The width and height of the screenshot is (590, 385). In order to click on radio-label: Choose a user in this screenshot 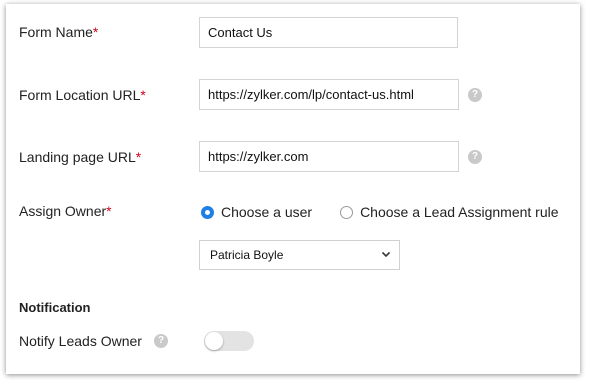, I will do `click(267, 212)`.